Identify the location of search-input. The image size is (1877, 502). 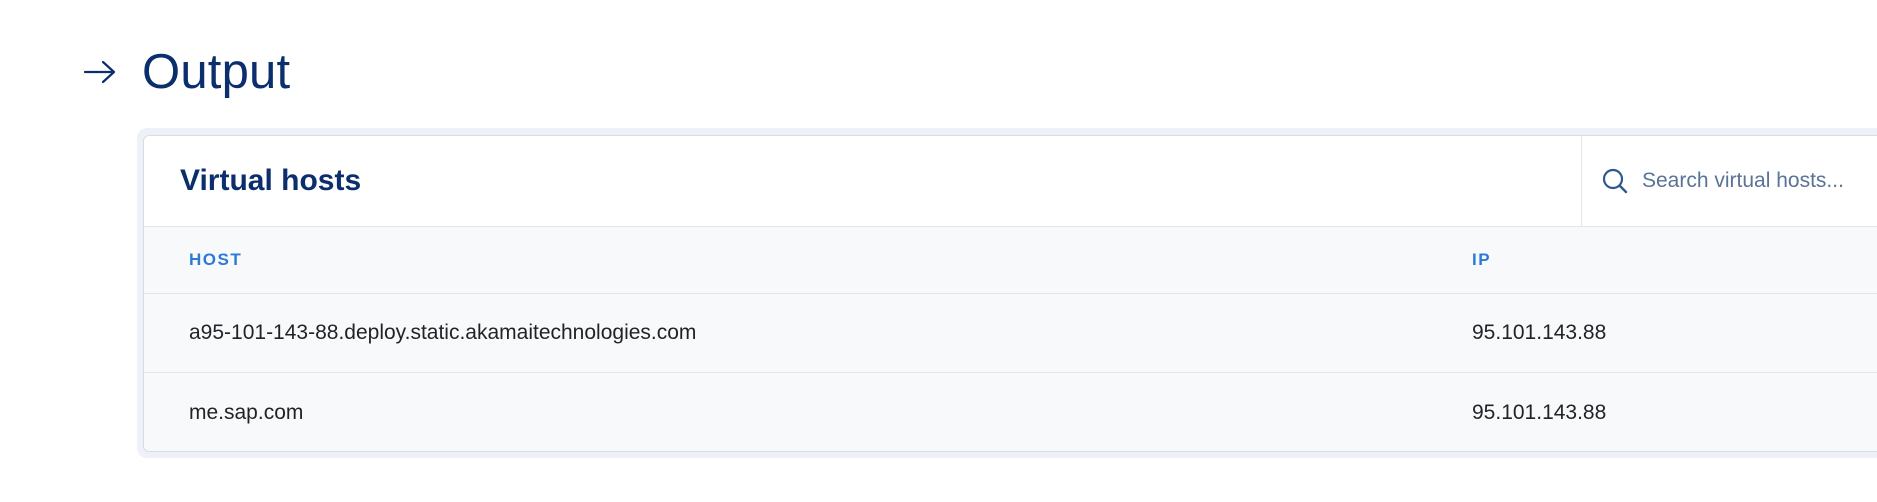
(1759, 181).